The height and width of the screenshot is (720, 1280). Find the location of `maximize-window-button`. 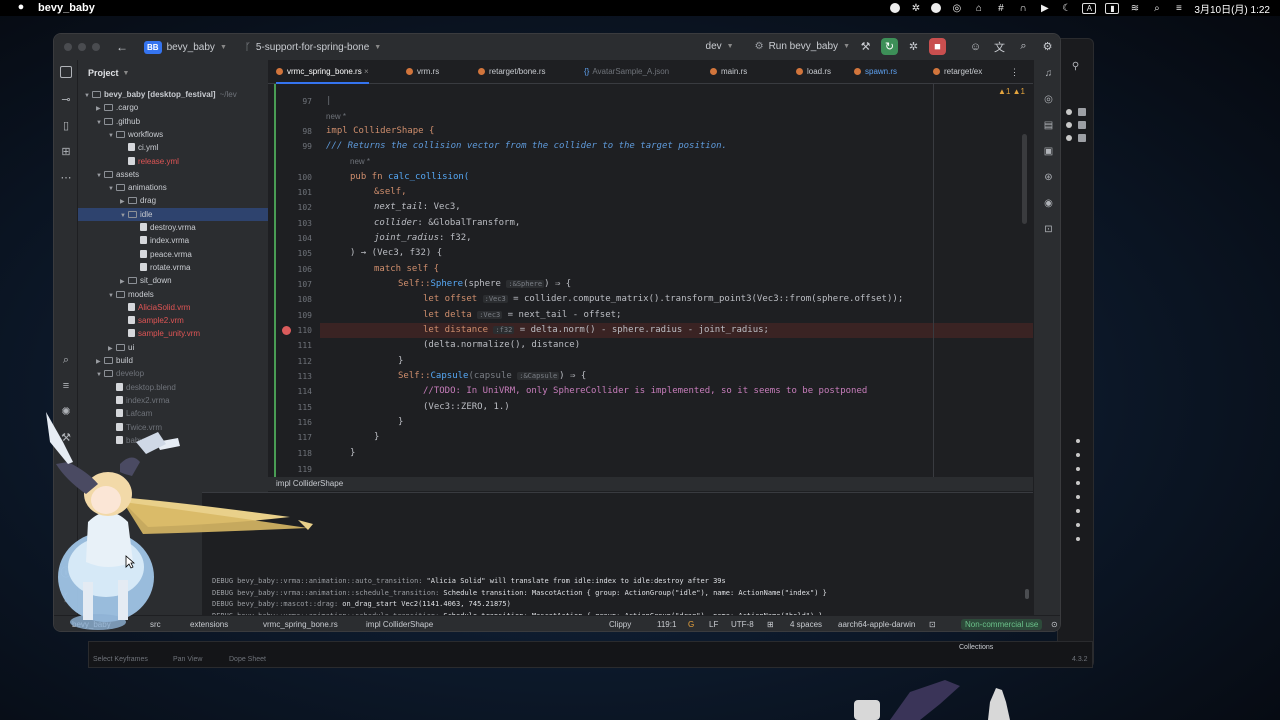

maximize-window-button is located at coordinates (96, 47).